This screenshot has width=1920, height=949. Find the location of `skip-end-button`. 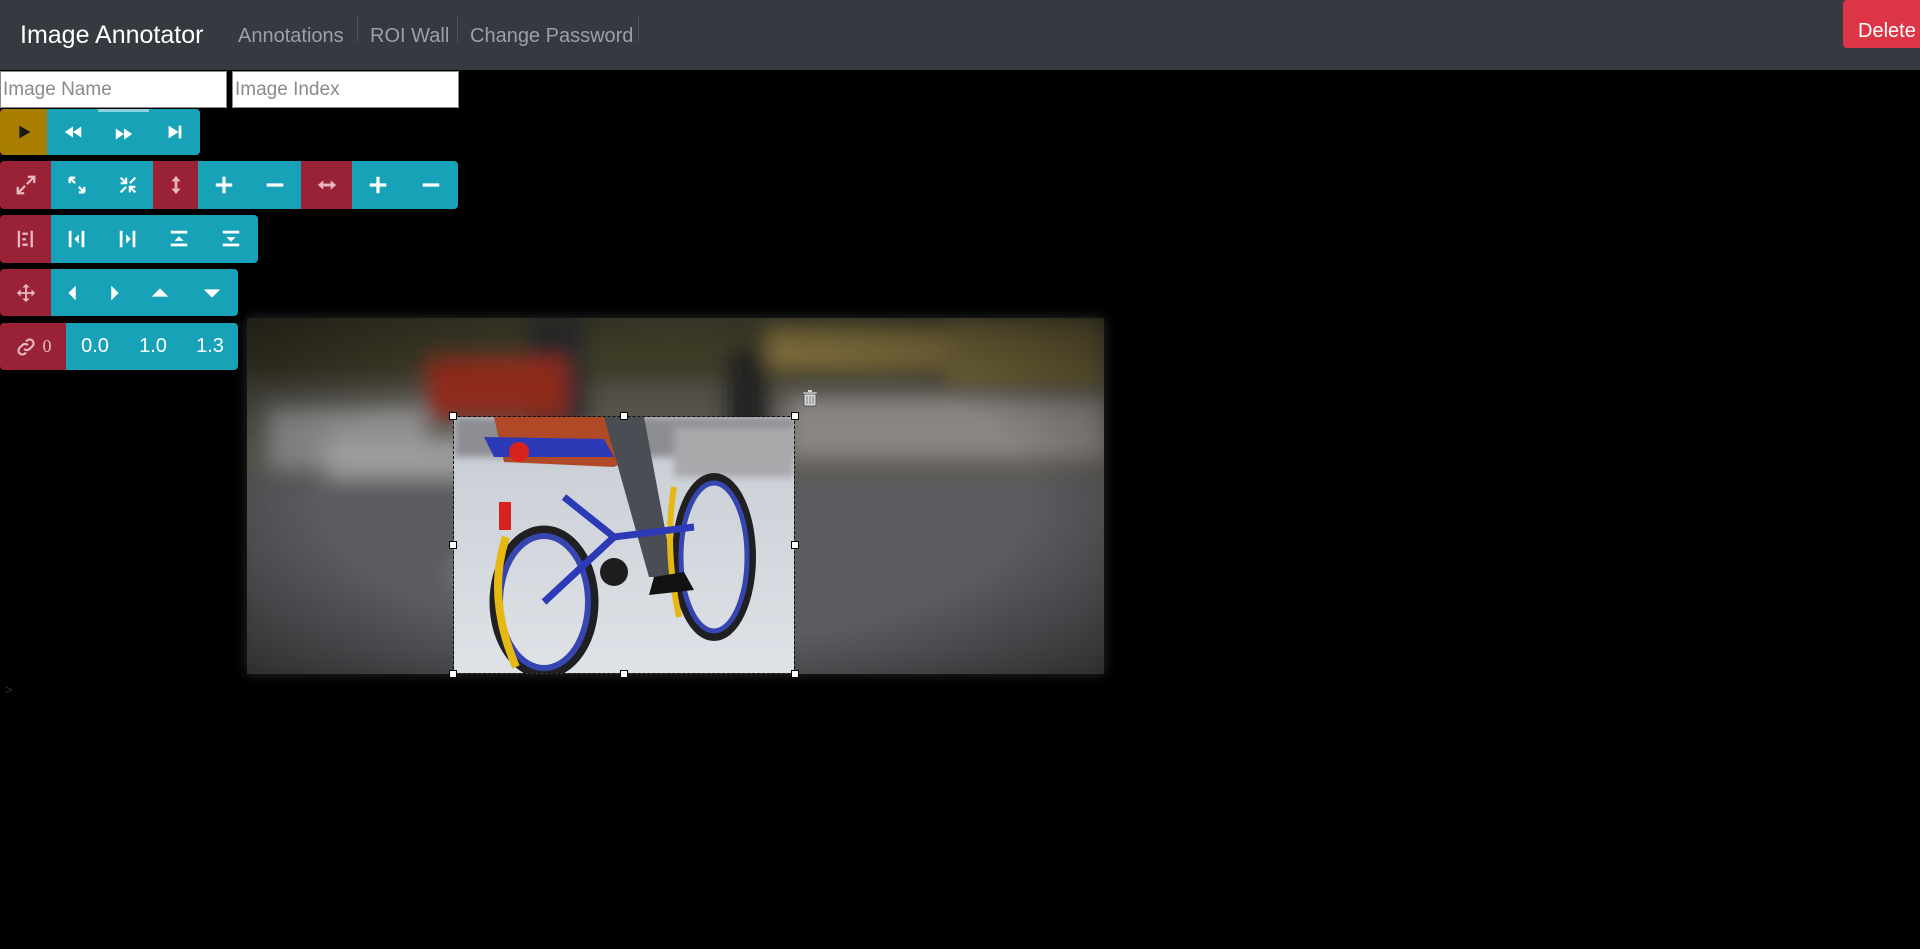

skip-end-button is located at coordinates (174, 132).